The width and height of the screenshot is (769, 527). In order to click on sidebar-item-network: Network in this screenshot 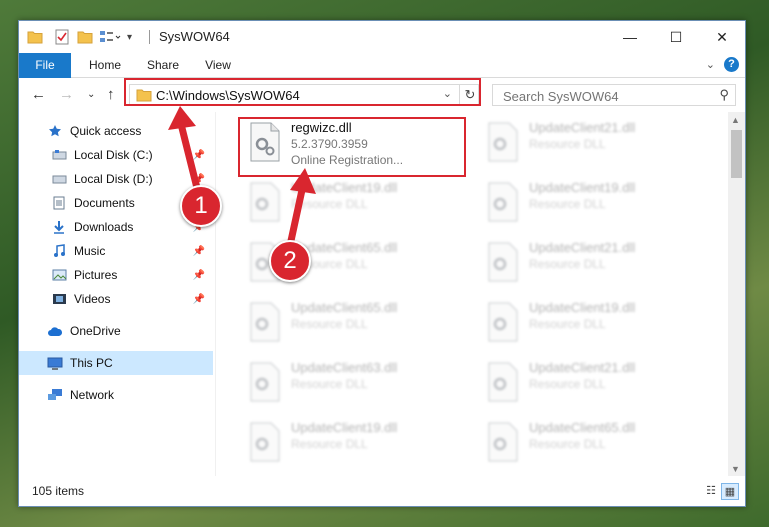, I will do `click(116, 395)`.